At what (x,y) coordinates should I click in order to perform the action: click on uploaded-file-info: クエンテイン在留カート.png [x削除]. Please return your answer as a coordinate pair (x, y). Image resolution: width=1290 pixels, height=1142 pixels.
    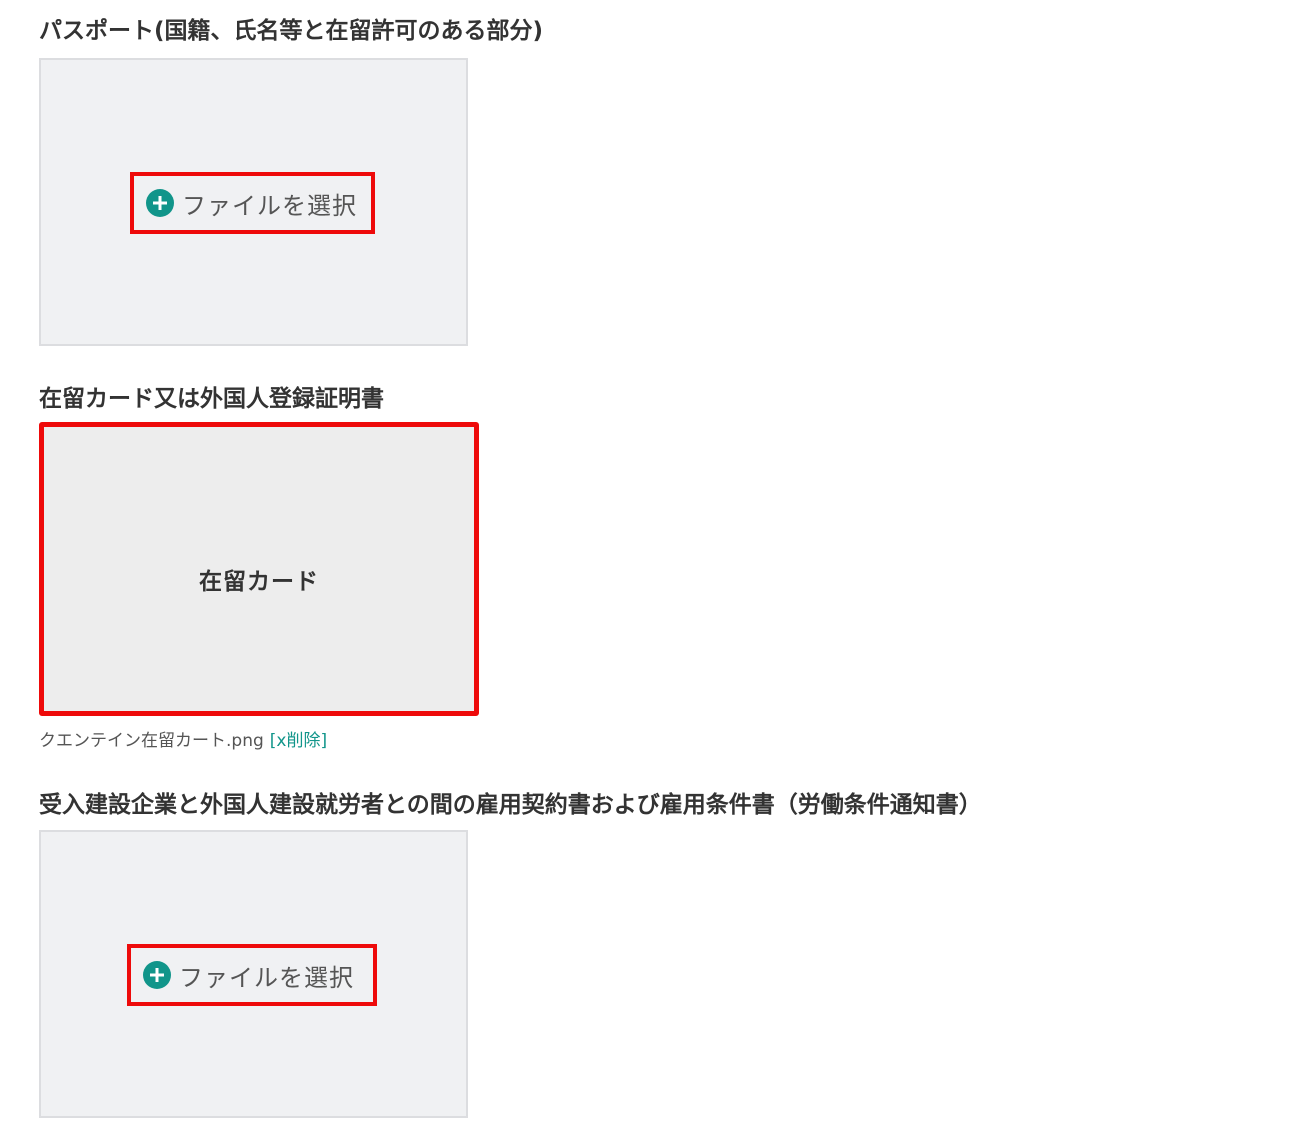
    Looking at the image, I should click on (183, 738).